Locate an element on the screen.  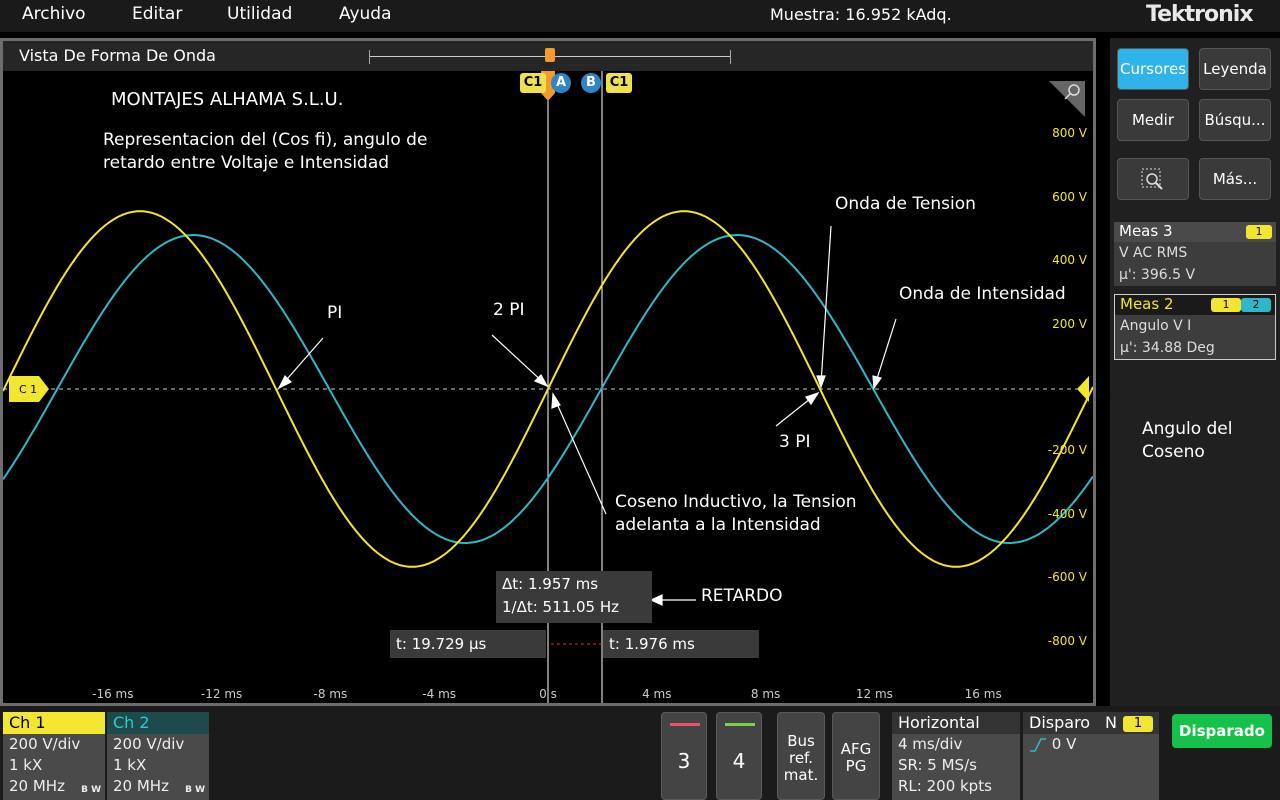
x-tick-label: 8 ms is located at coordinates (765, 694).